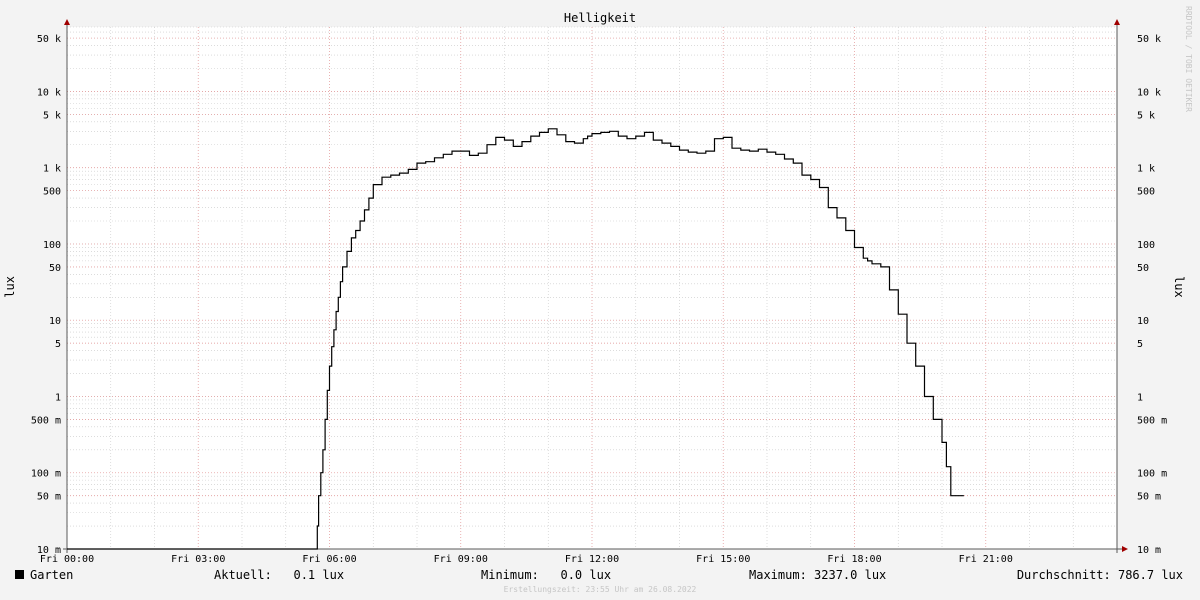 Image resolution: width=1200 pixels, height=600 pixels. I want to click on stat-current: Aktuell: 0.1 lux, so click(279, 575).